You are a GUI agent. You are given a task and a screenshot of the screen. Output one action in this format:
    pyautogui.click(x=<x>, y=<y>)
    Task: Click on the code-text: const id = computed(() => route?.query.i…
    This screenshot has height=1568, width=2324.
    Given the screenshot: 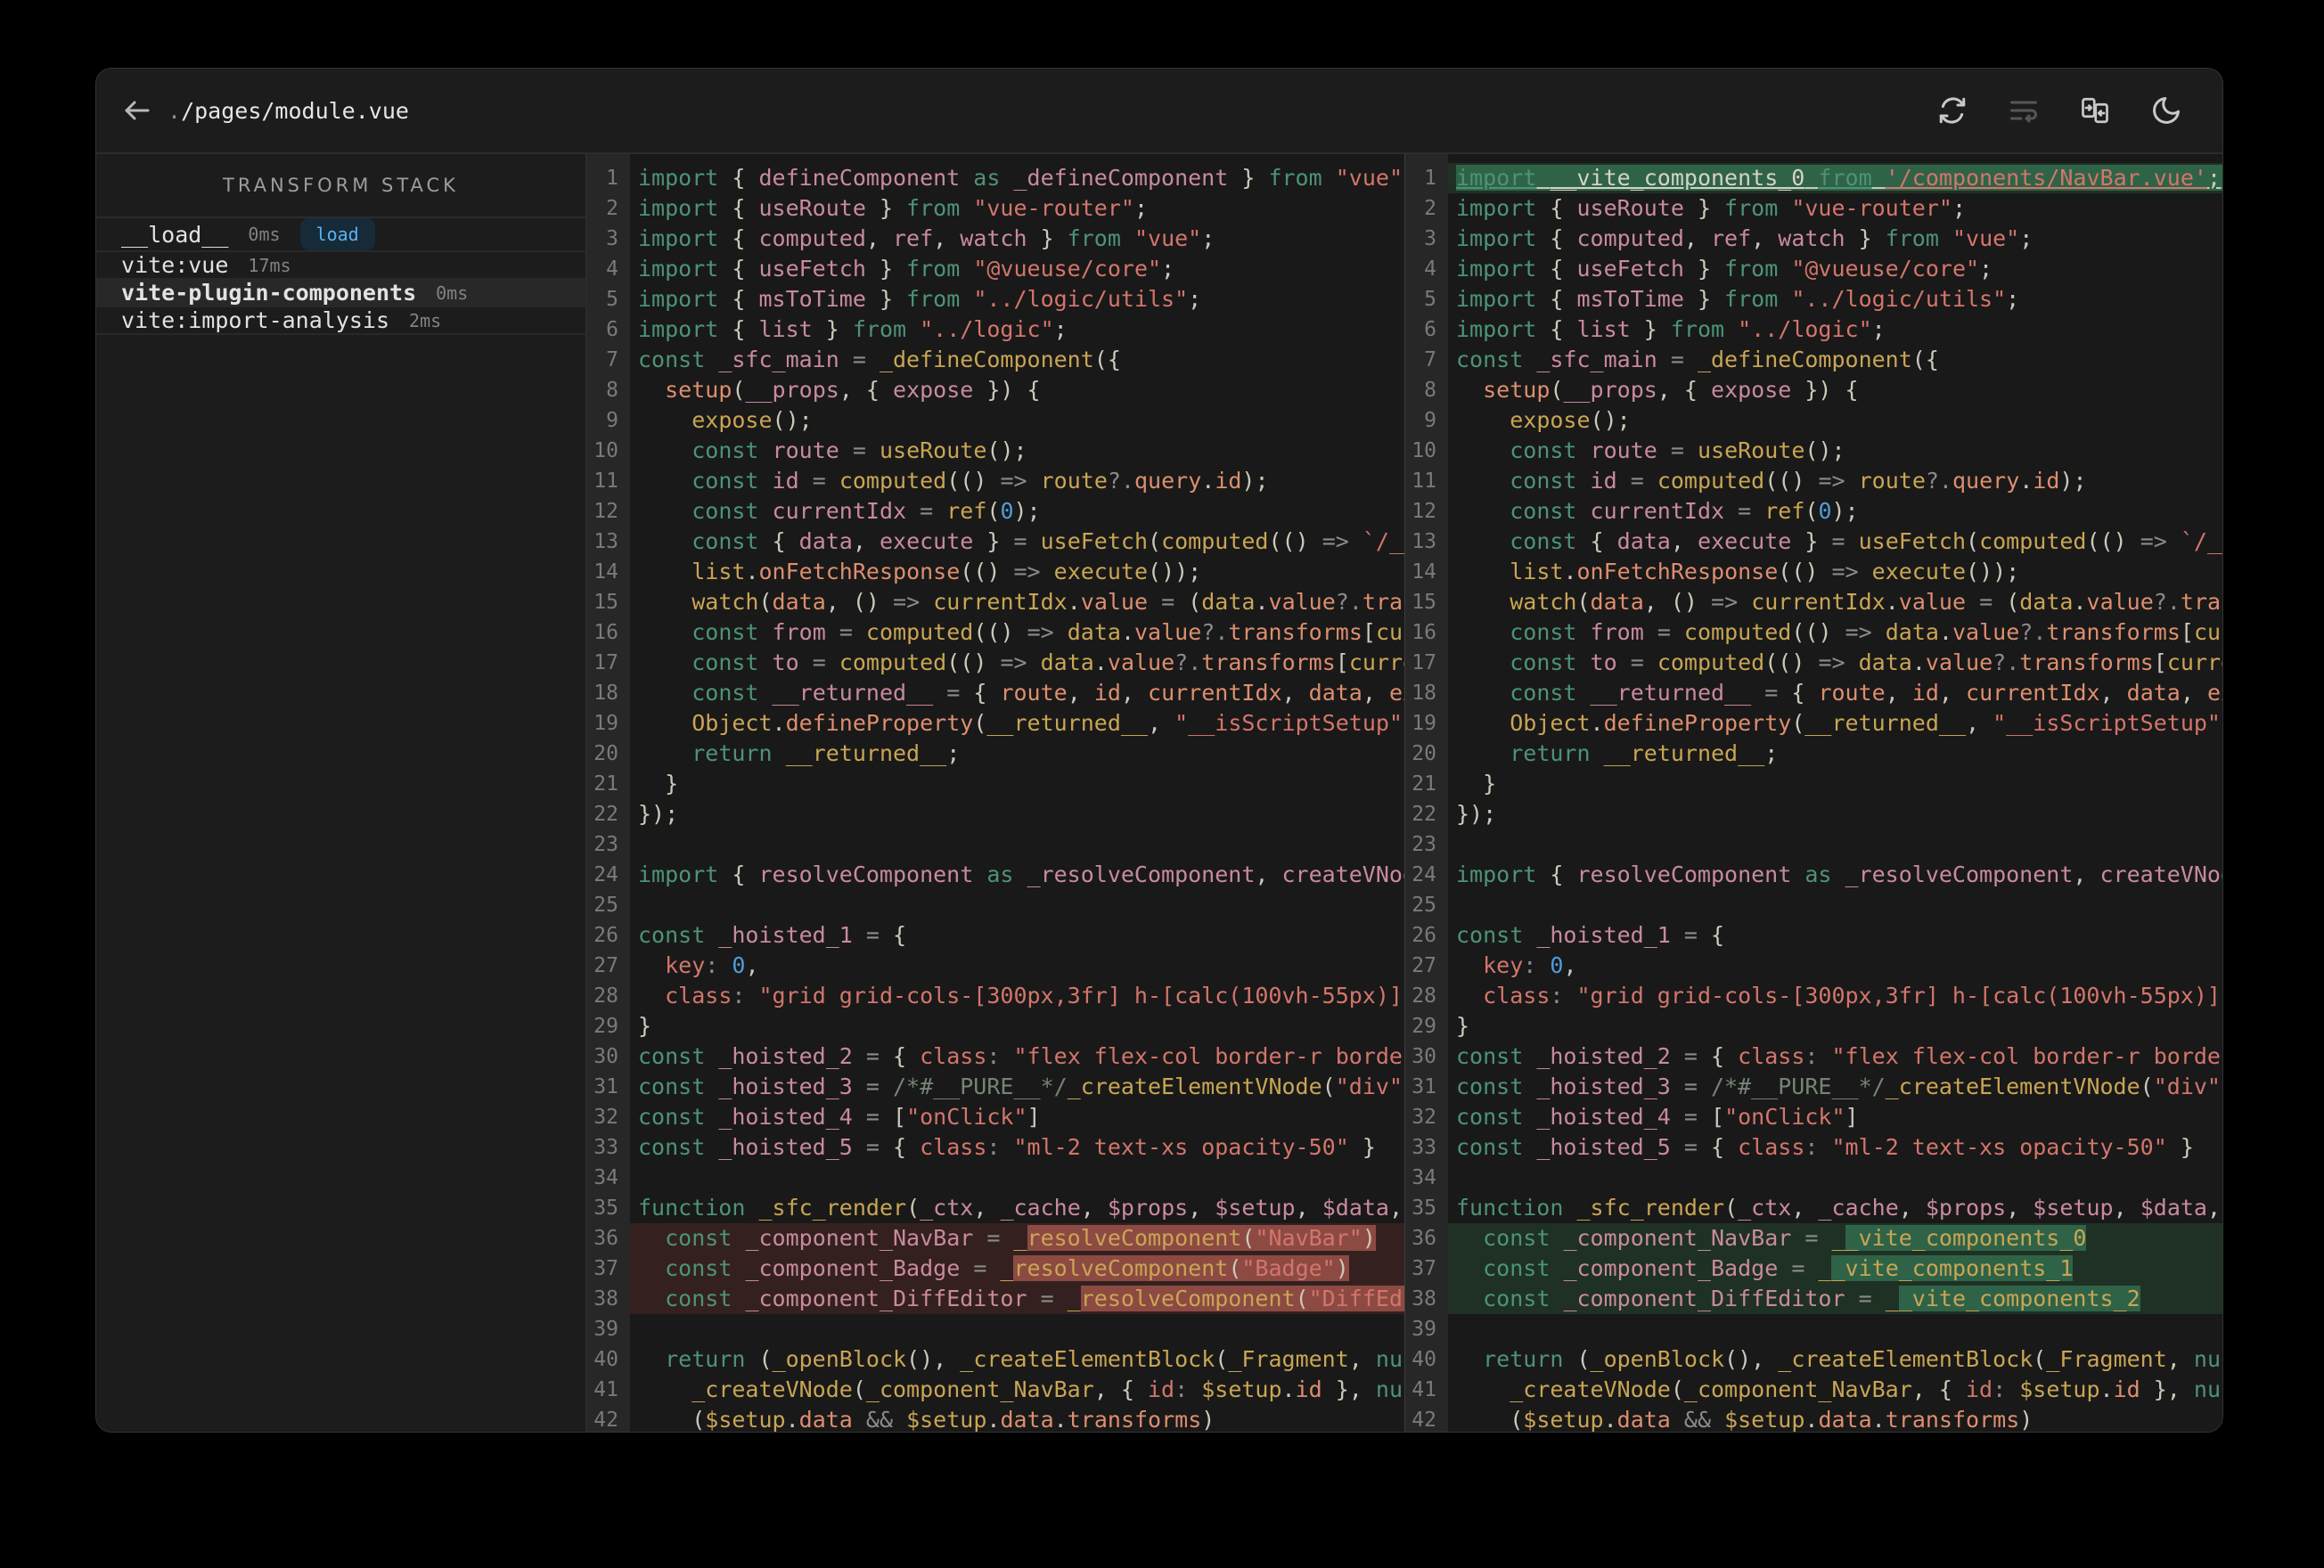 What is the action you would take?
    pyautogui.click(x=1798, y=481)
    